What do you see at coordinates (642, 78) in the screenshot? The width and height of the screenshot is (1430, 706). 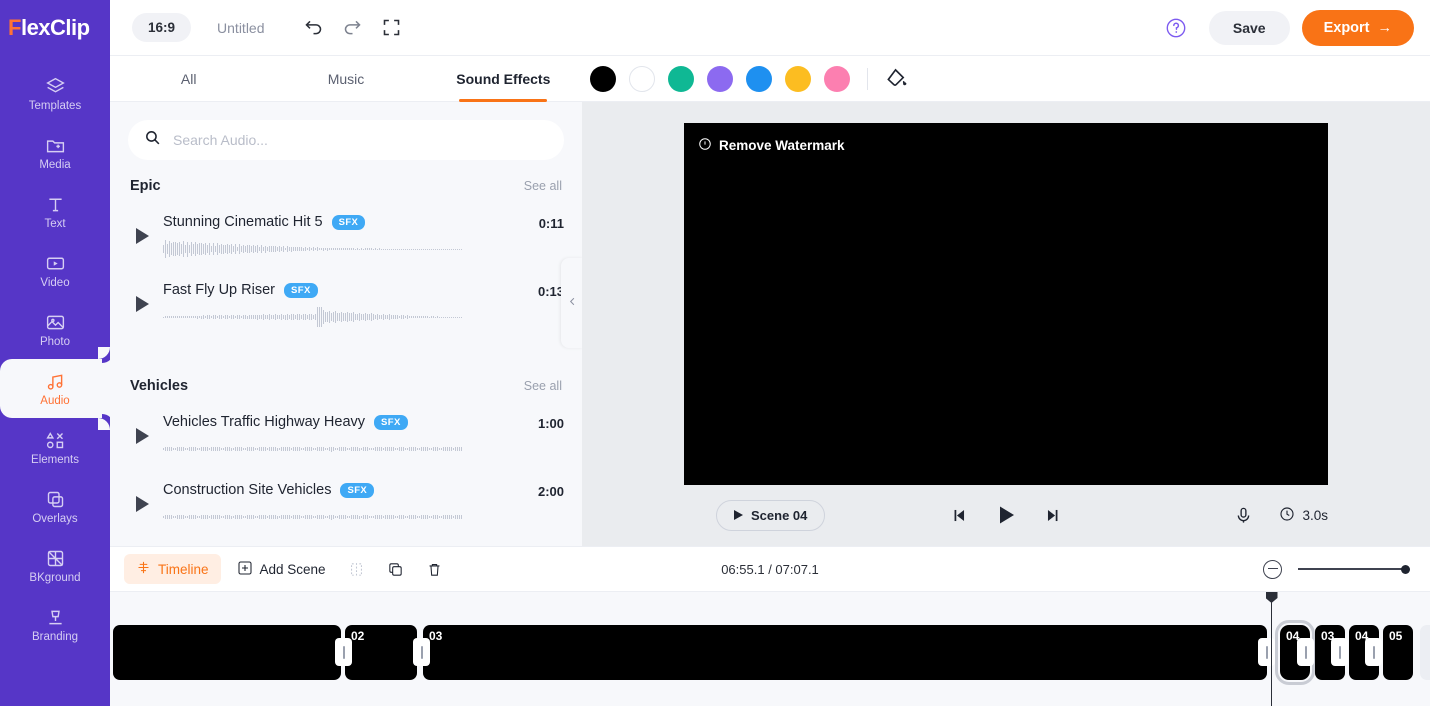 I see `color-swatch-white` at bounding box center [642, 78].